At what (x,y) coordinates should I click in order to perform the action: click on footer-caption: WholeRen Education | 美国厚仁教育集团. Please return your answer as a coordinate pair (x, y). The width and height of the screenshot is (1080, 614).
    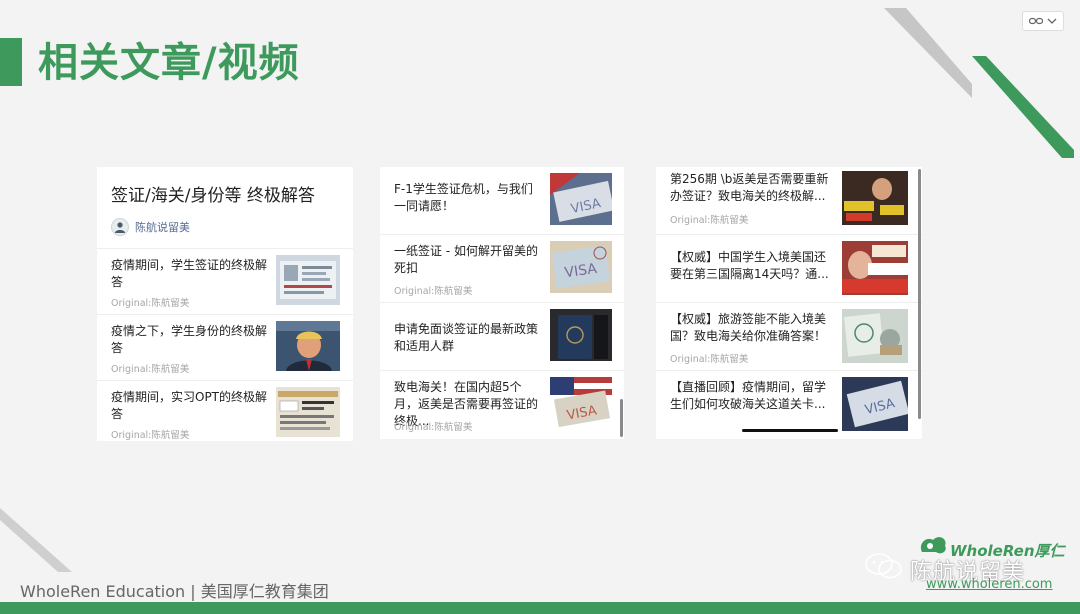
    Looking at the image, I should click on (174, 591).